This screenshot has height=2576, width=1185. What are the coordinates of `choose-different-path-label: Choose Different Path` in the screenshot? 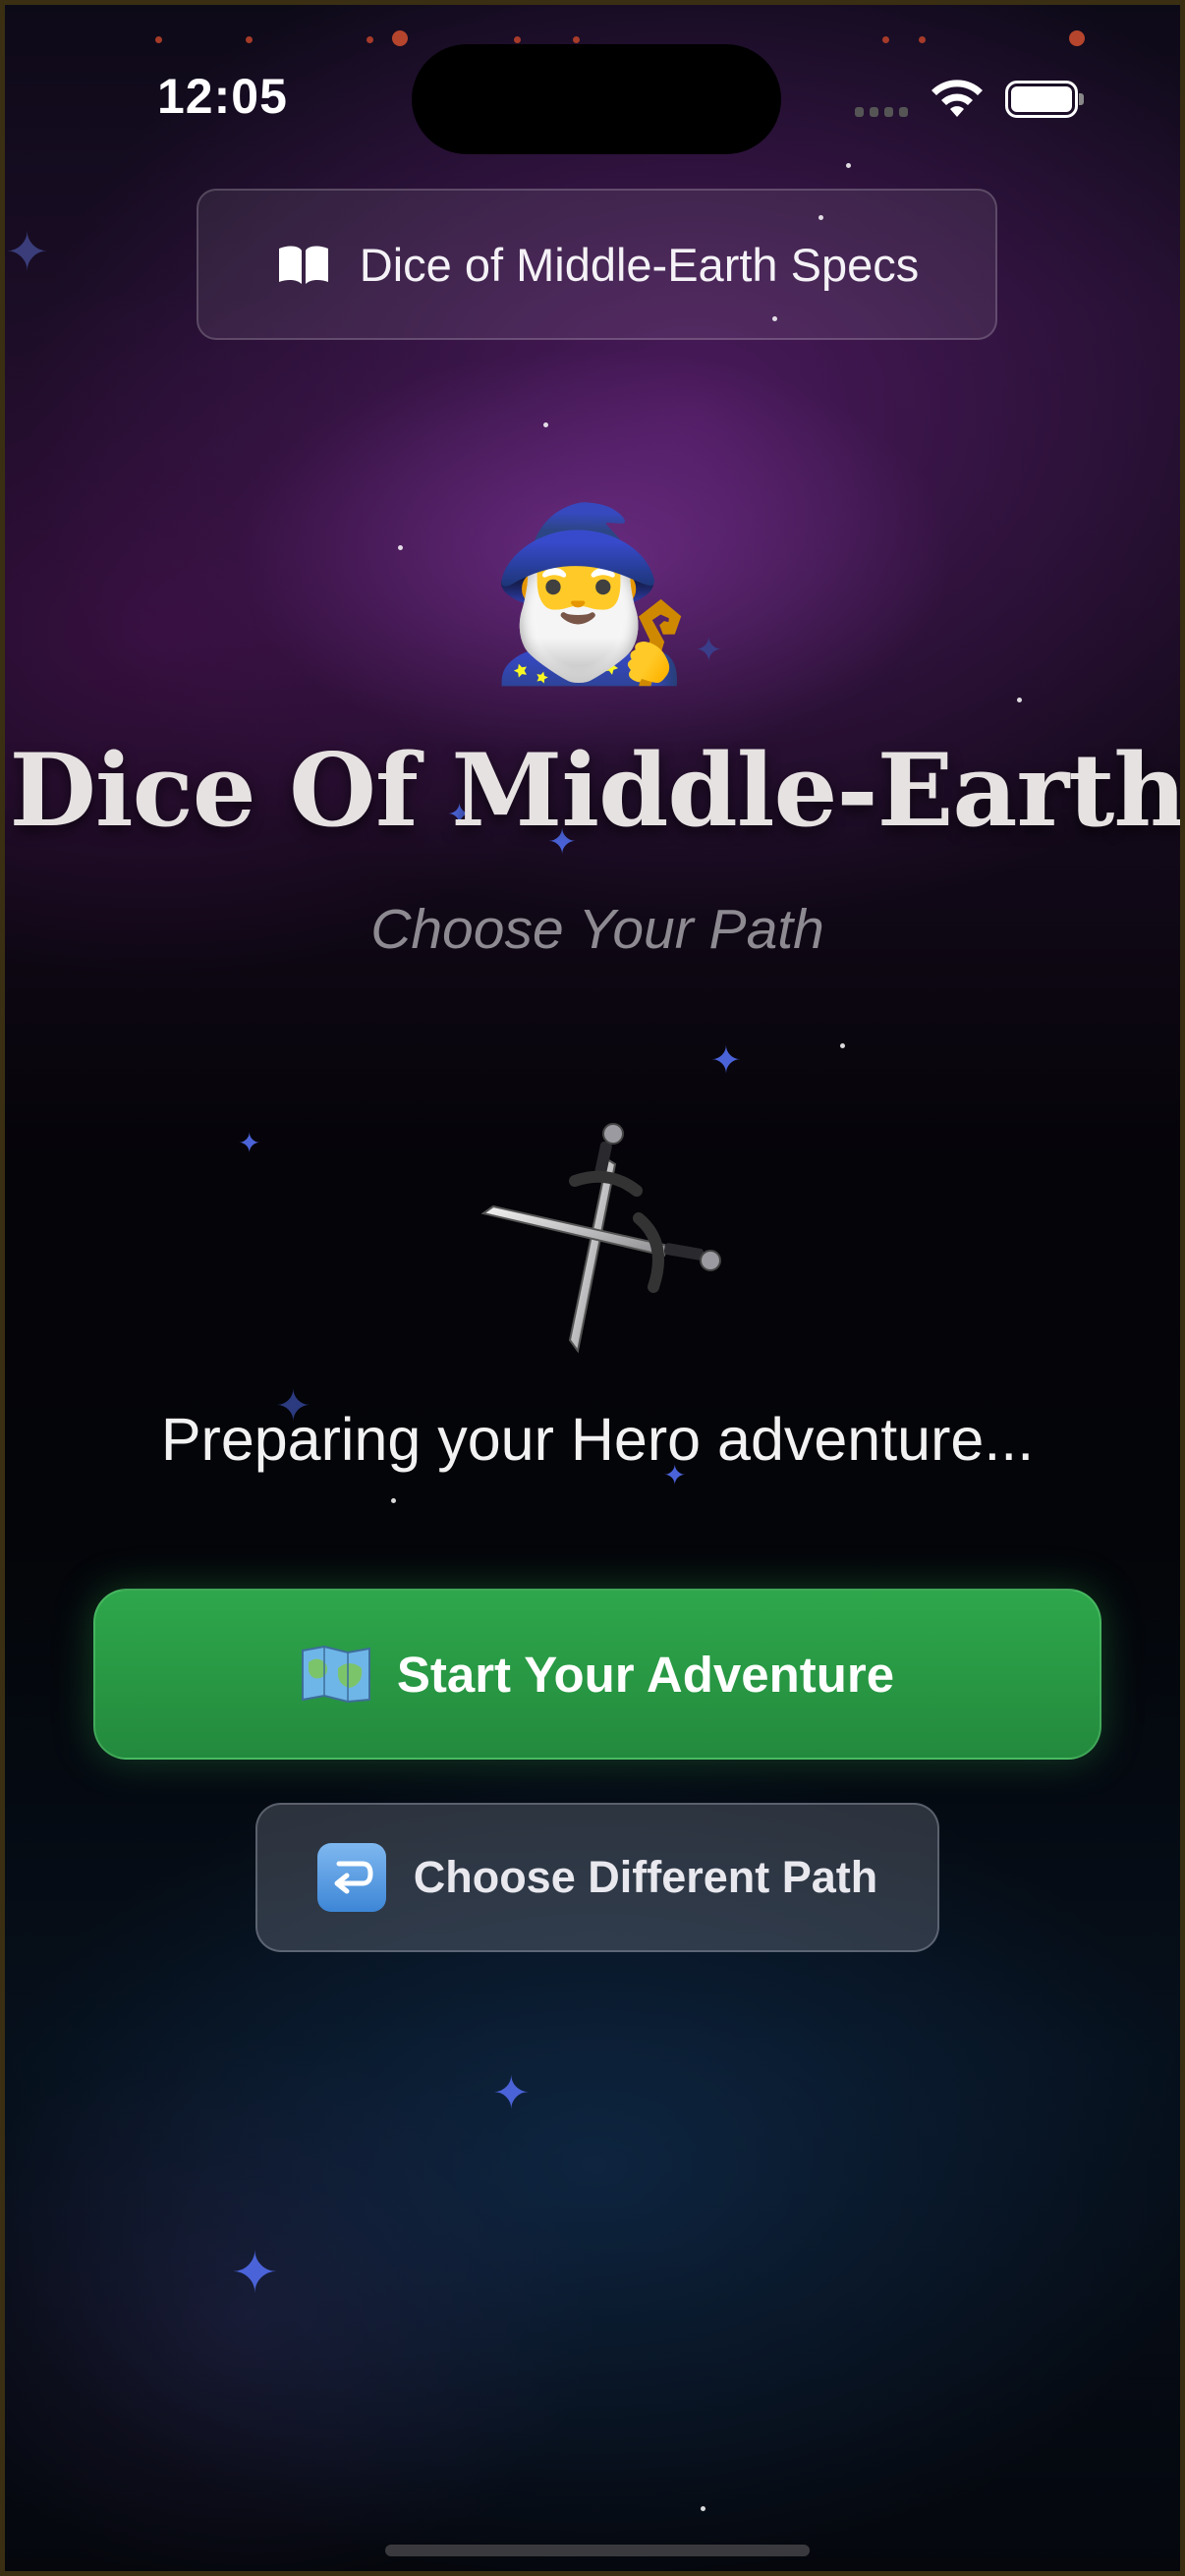 It's located at (646, 1877).